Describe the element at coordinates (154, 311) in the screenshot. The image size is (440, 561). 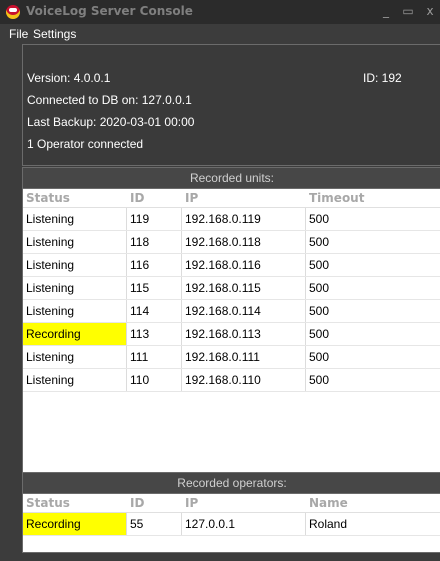
I see `id-cell: 114` at that location.